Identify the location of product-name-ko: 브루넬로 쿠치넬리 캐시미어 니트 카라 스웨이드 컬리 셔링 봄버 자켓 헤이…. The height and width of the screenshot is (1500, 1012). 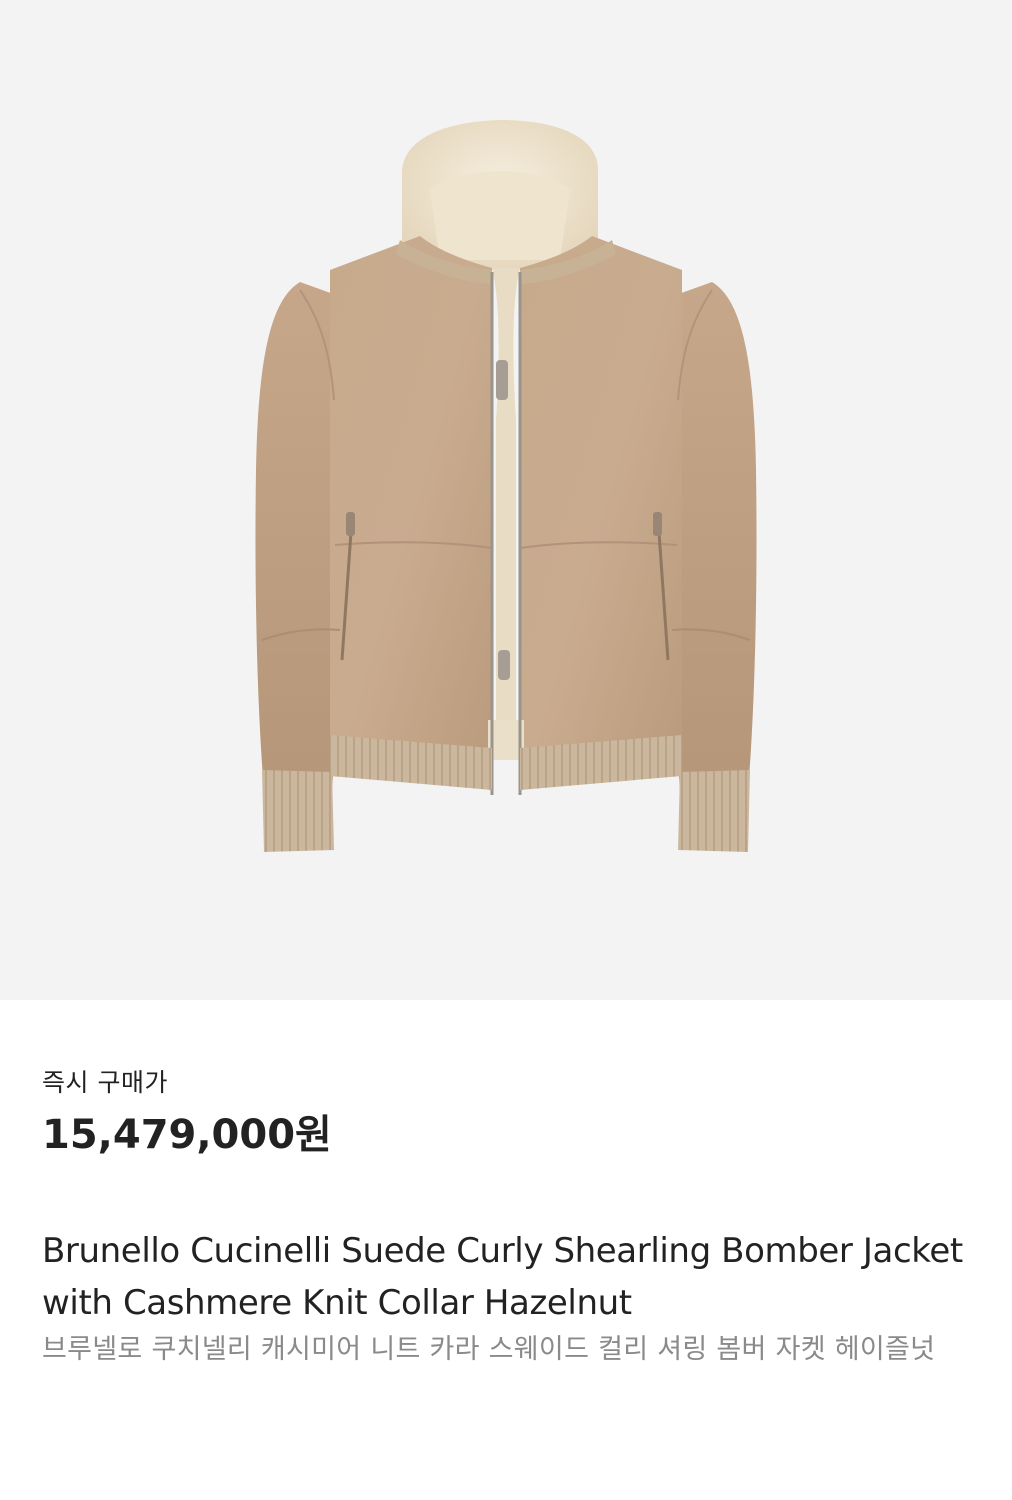
(489, 1349).